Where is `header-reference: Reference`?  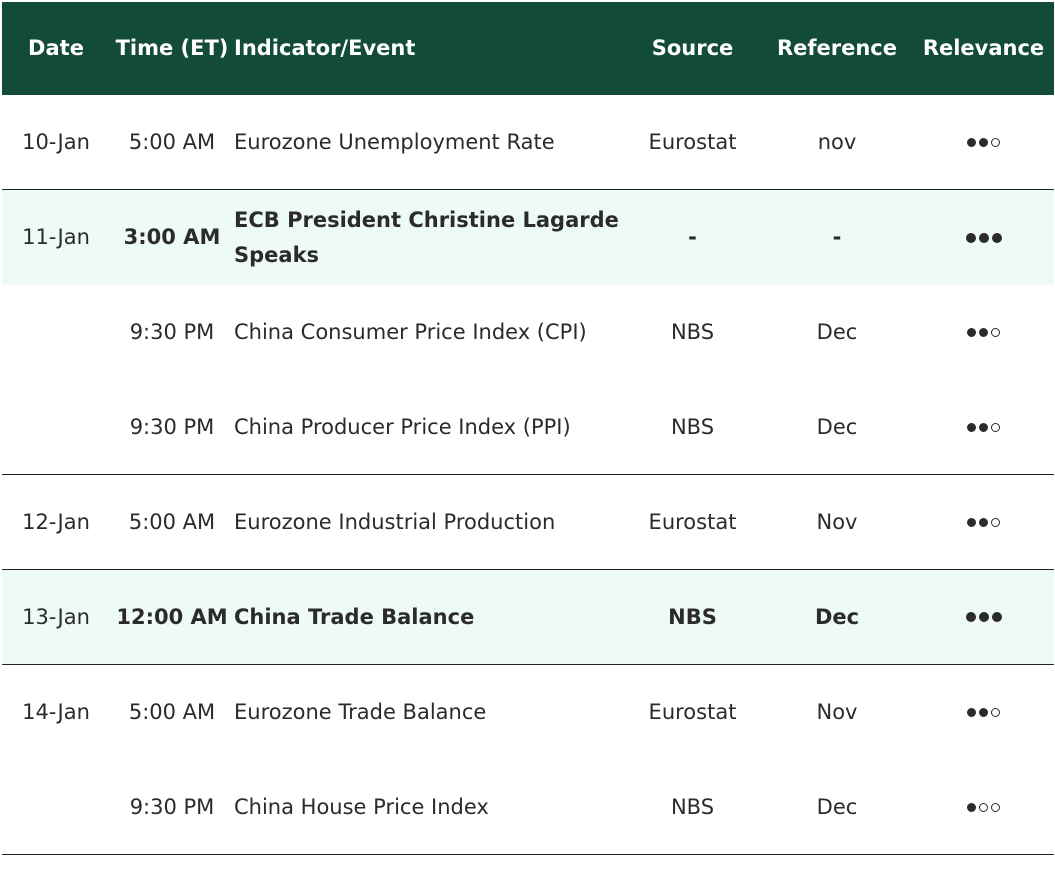 header-reference: Reference is located at coordinates (837, 48).